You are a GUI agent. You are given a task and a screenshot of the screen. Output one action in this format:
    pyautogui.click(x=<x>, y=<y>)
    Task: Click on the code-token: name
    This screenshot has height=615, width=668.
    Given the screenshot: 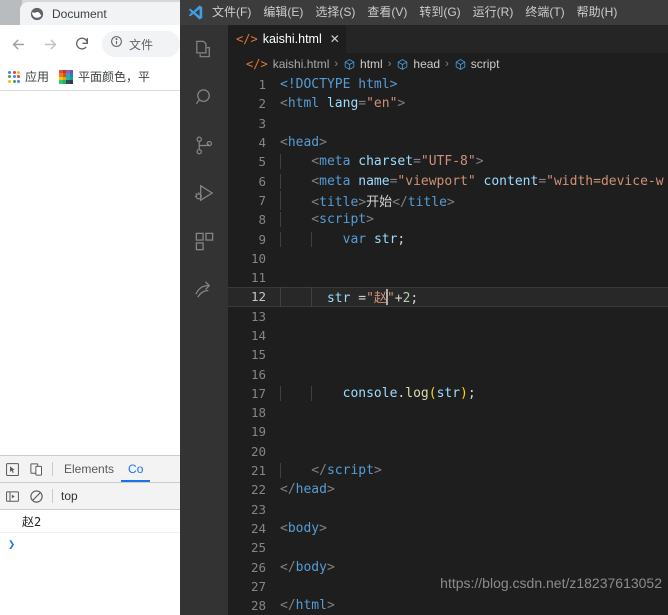 What is the action you would take?
    pyautogui.click(x=374, y=181)
    